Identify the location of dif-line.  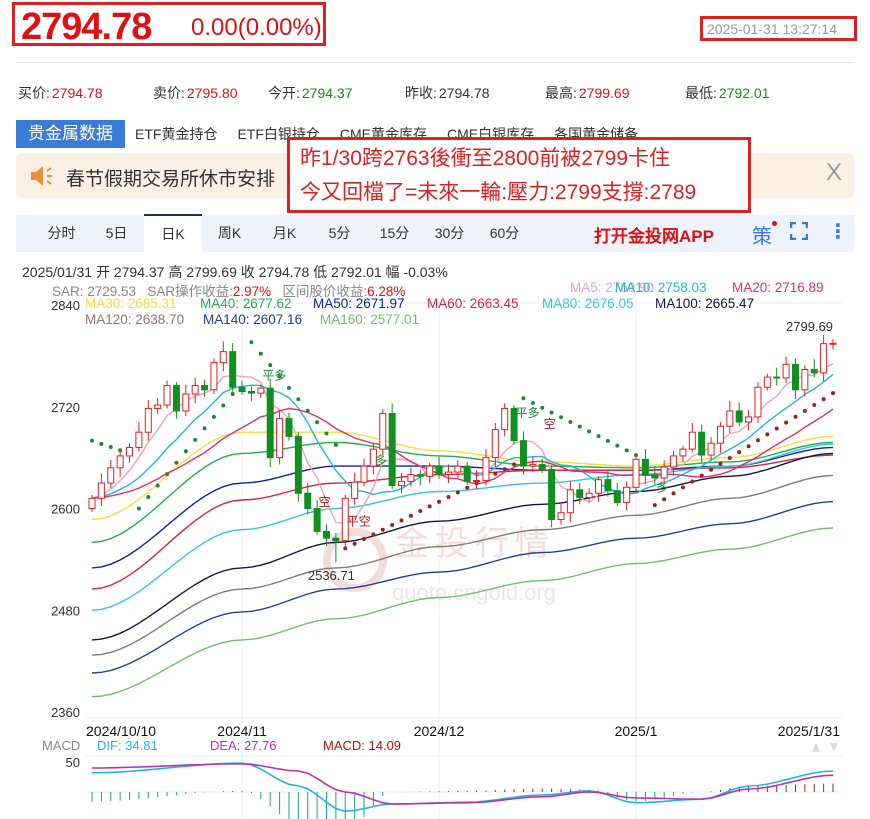
(462, 787).